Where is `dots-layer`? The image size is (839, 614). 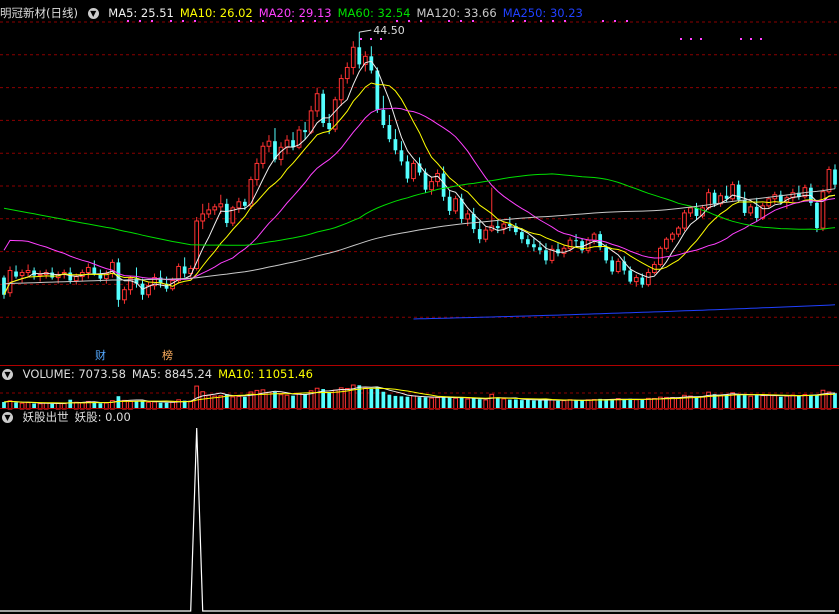
dots-layer is located at coordinates (444, 30).